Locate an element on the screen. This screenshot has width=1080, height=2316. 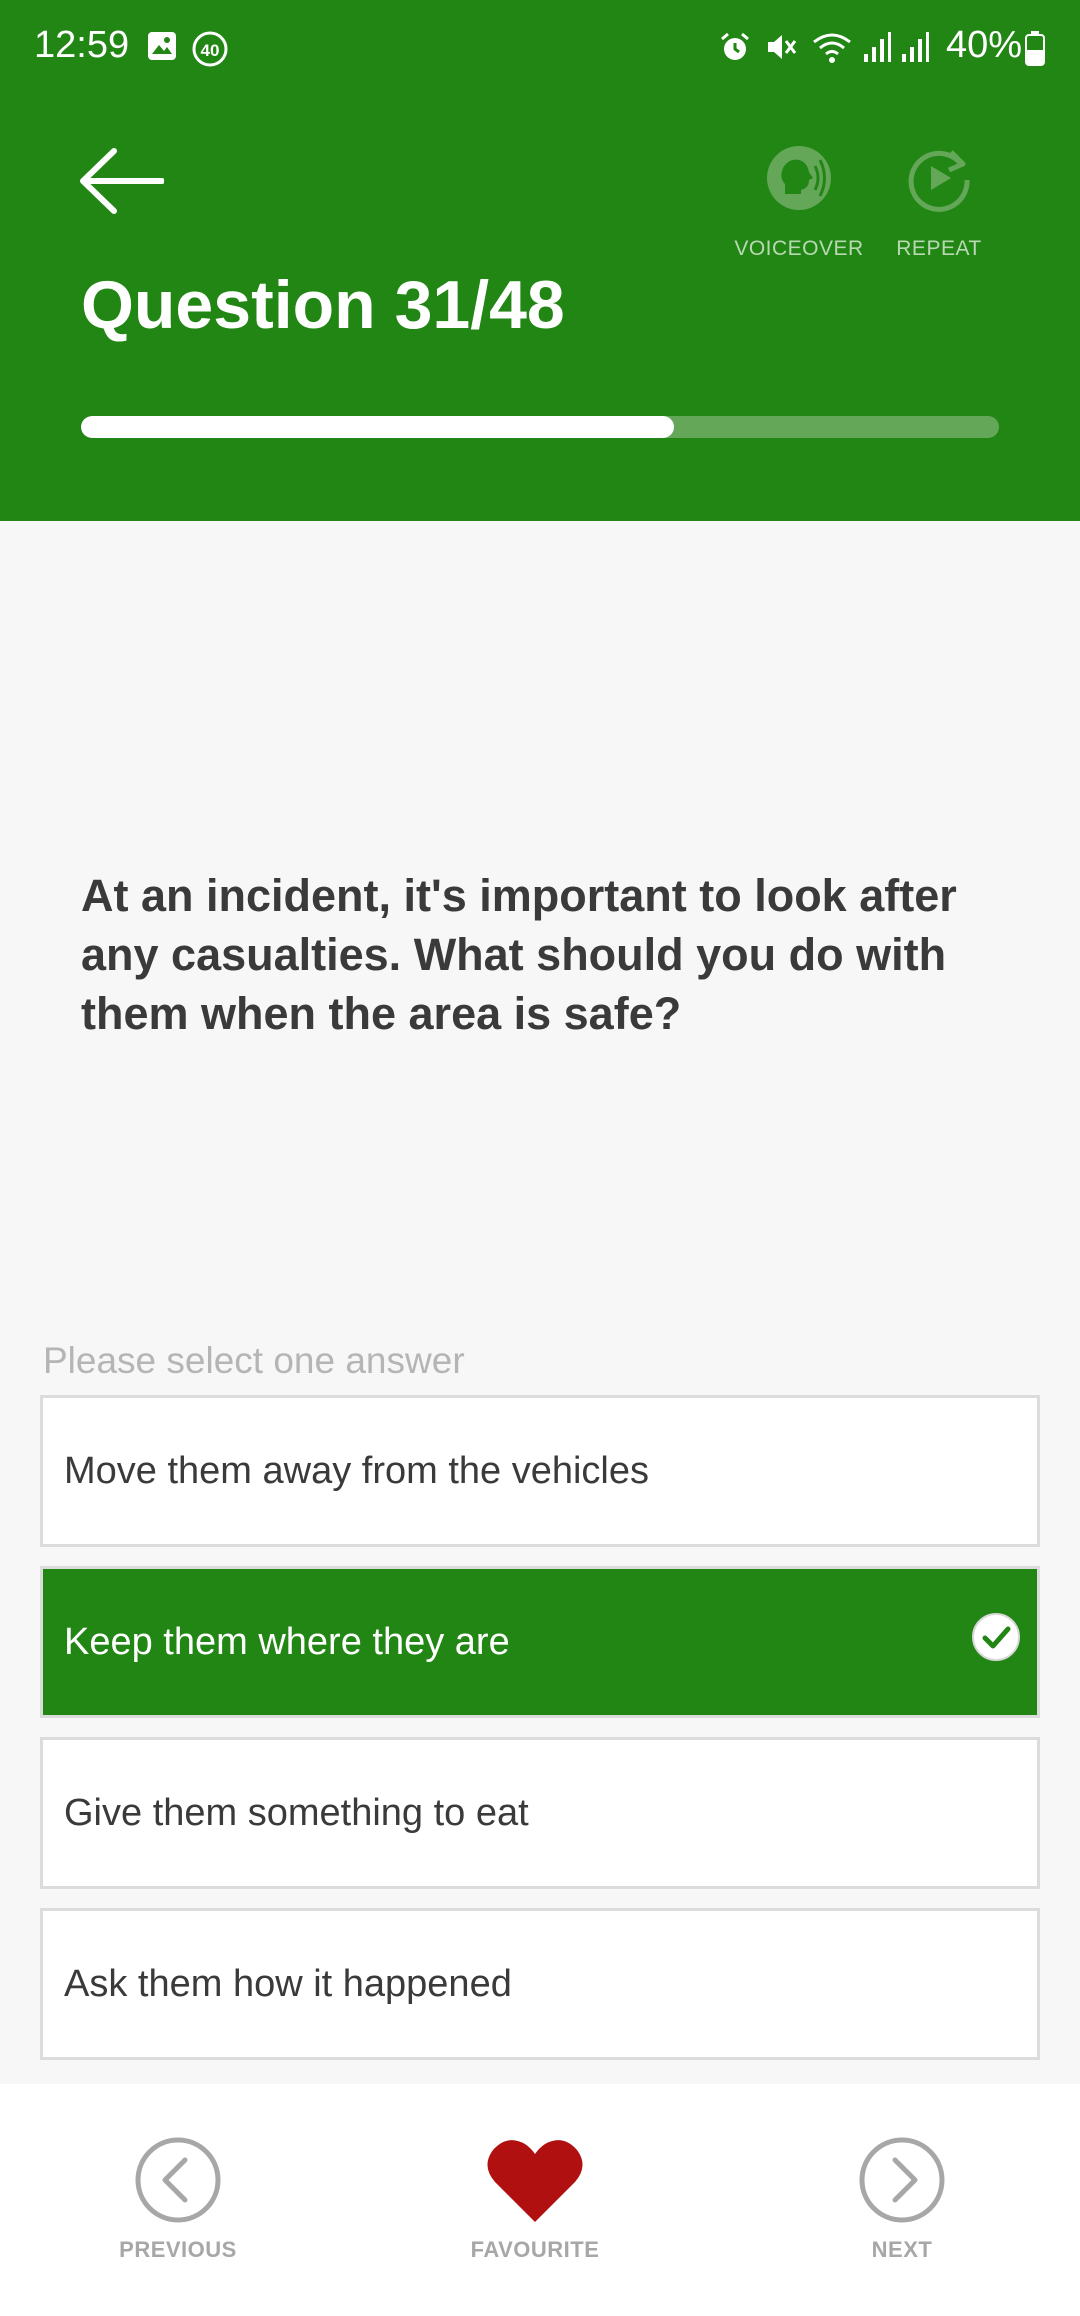
check-icon is located at coordinates (996, 1642).